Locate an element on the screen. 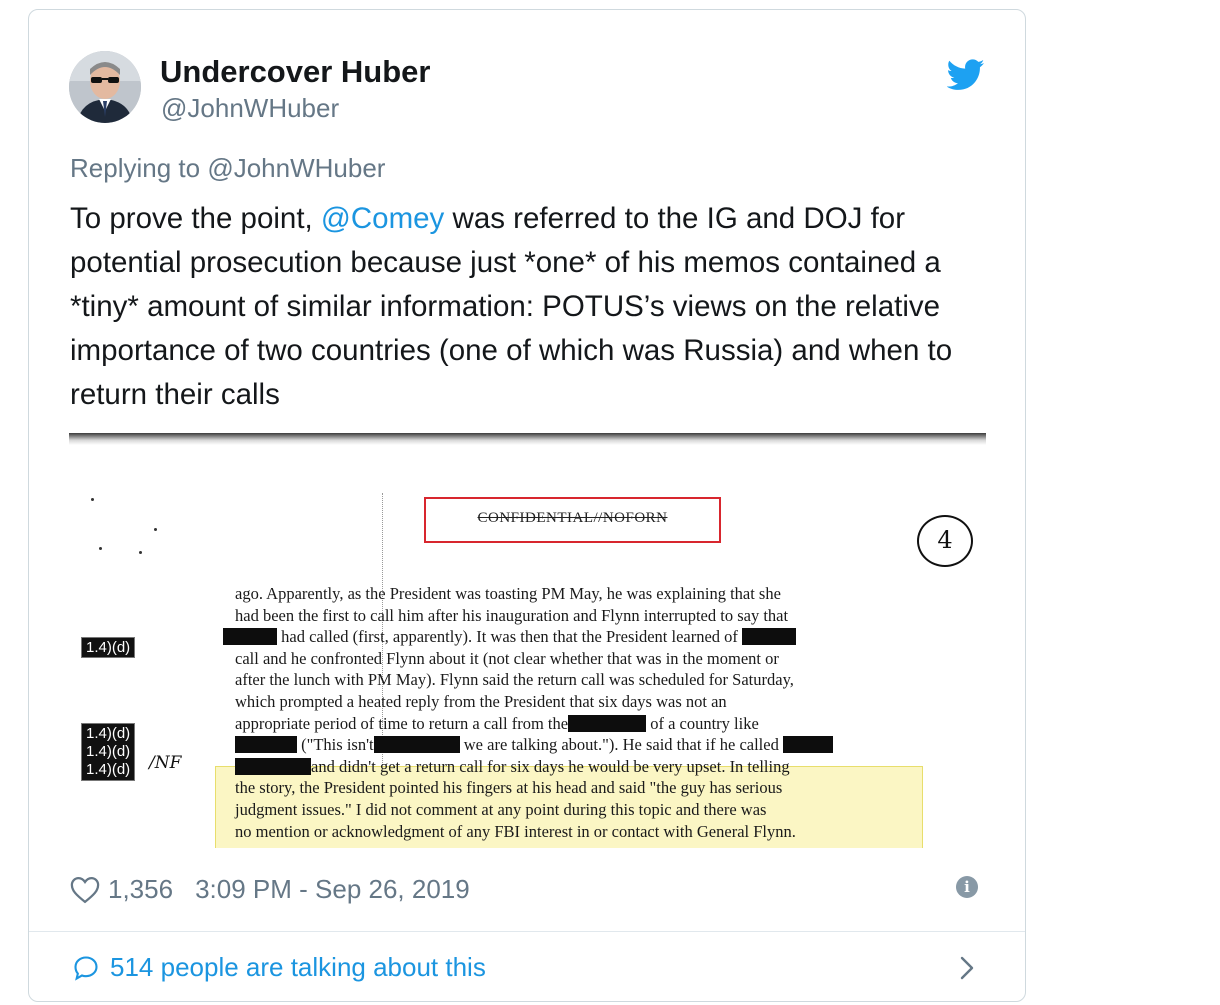 The image size is (1220, 1005). avatar-image is located at coordinates (105, 87).